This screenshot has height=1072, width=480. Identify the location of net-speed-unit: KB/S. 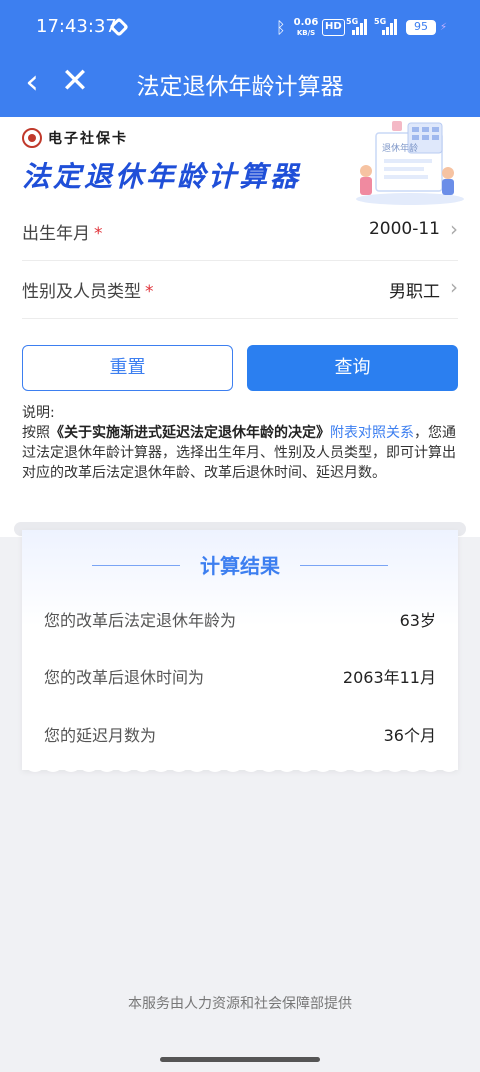
(306, 33).